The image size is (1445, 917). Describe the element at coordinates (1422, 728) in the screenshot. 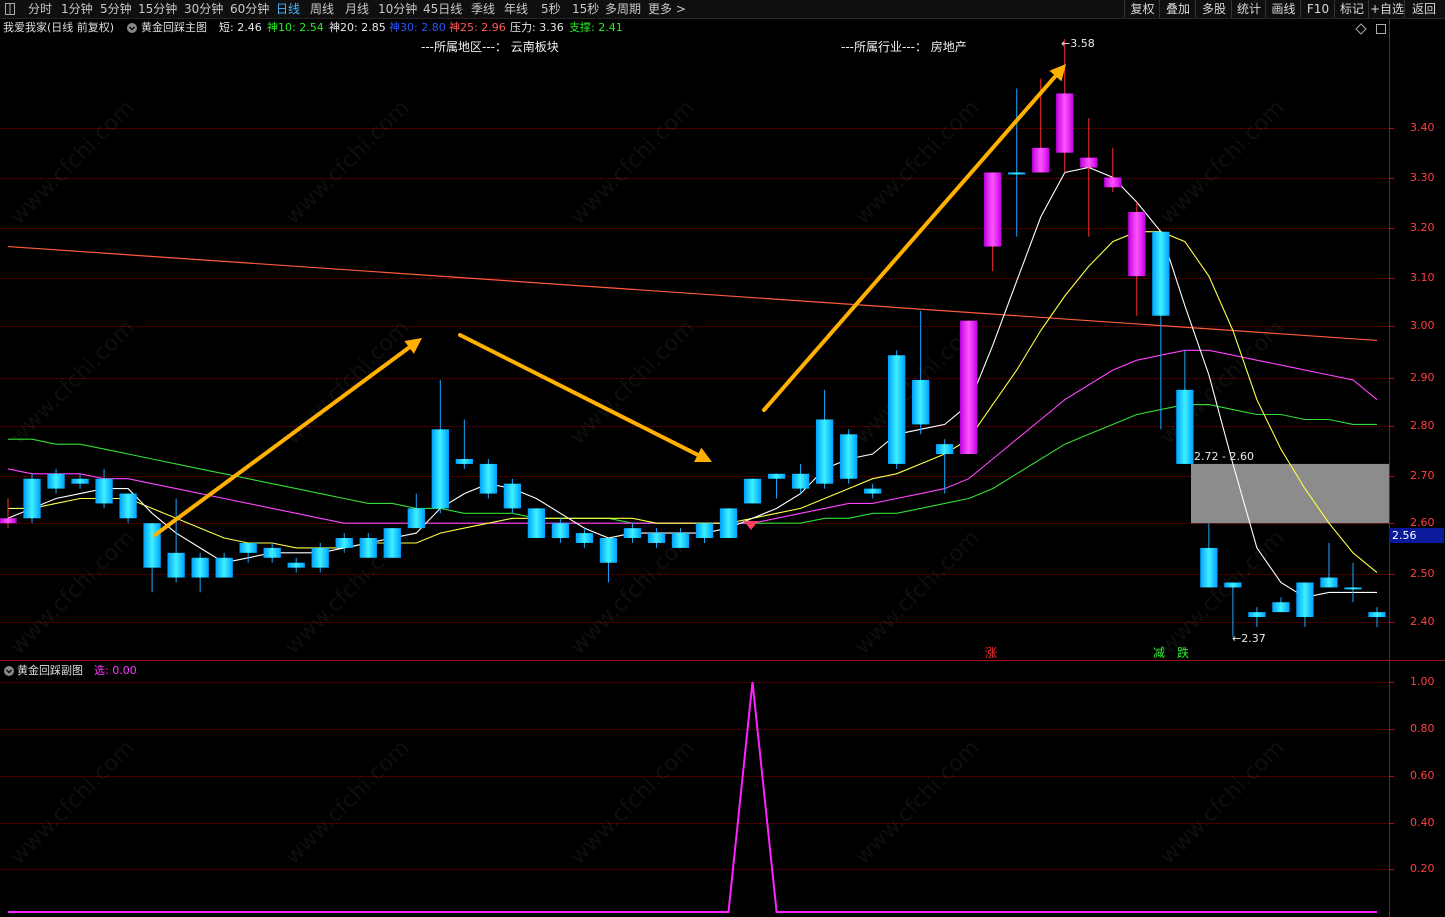

I see `sub-axis-label: 0.80` at that location.